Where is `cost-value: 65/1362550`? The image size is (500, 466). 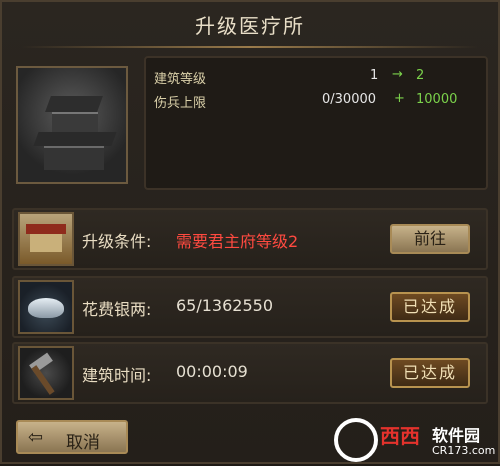 cost-value: 65/1362550 is located at coordinates (225, 305).